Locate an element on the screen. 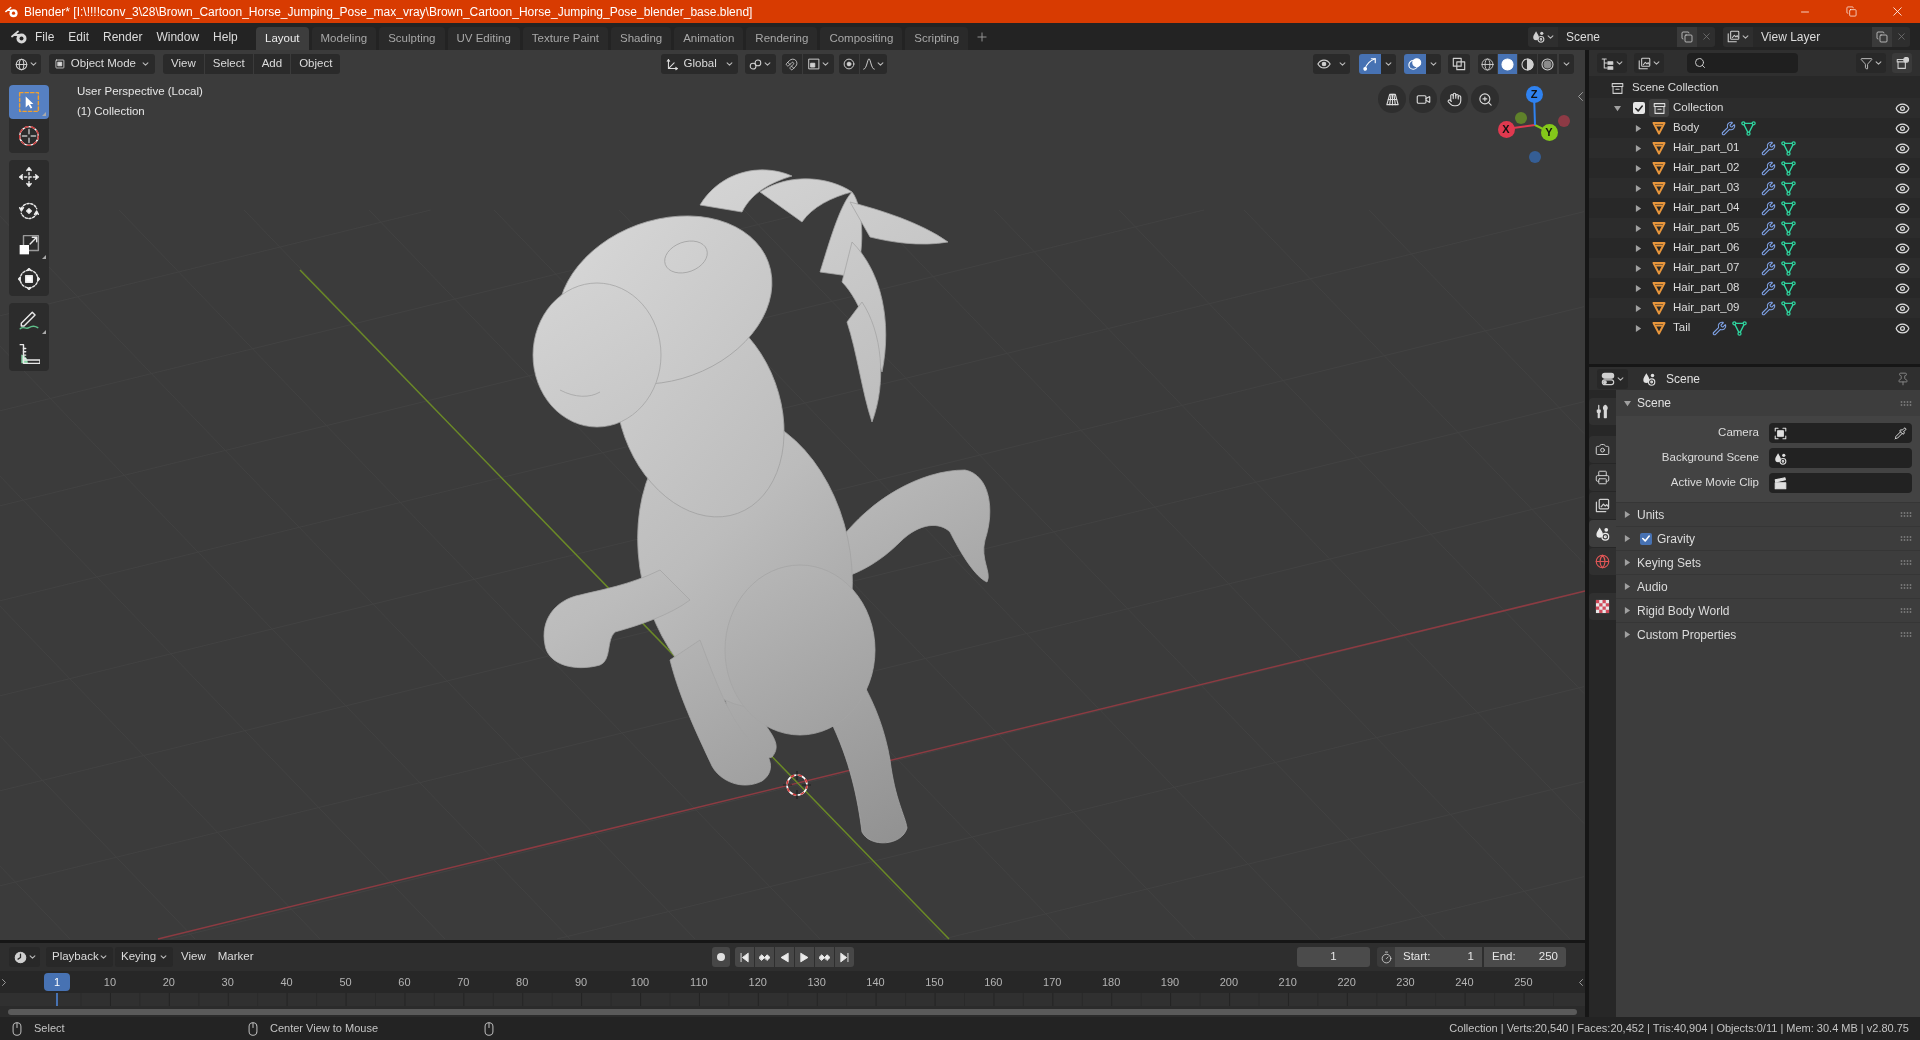  axis-handle: Z is located at coordinates (1534, 94).